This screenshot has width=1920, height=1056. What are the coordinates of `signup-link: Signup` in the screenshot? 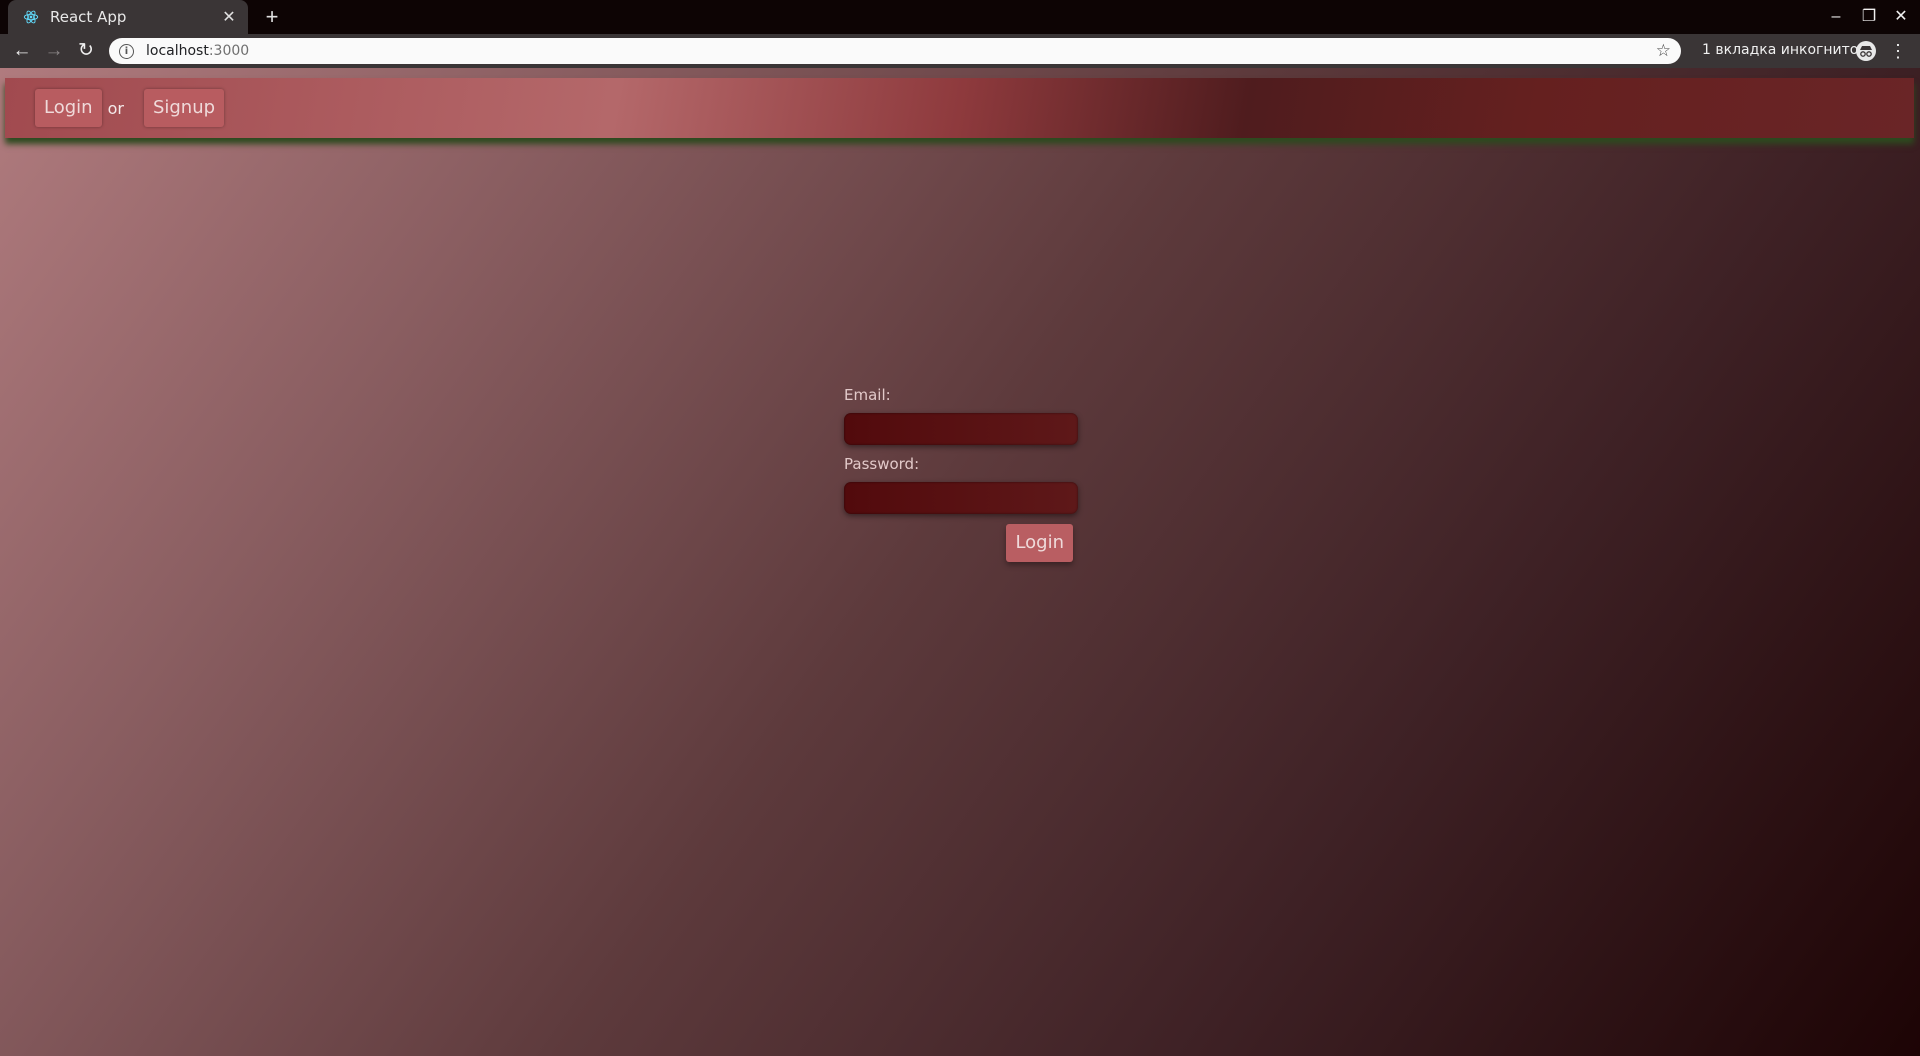 It's located at (184, 108).